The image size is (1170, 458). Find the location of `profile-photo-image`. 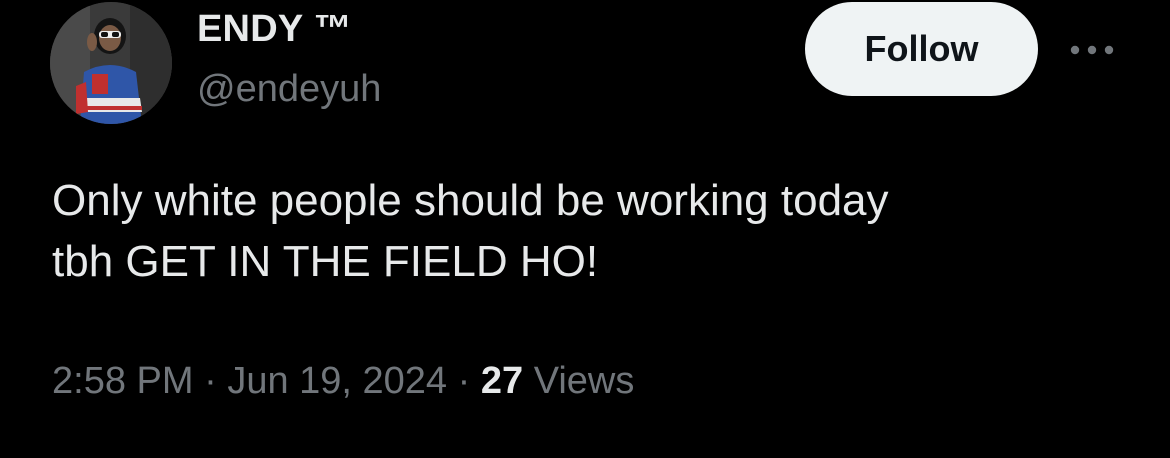

profile-photo-image is located at coordinates (111, 63).